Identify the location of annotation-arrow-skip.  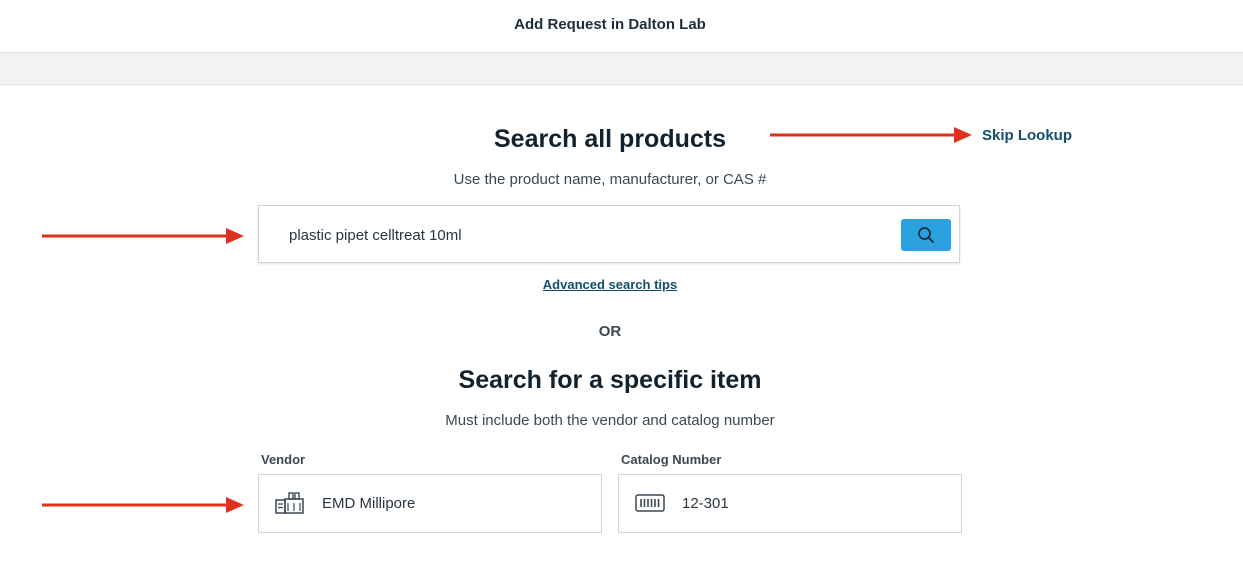
(871, 135).